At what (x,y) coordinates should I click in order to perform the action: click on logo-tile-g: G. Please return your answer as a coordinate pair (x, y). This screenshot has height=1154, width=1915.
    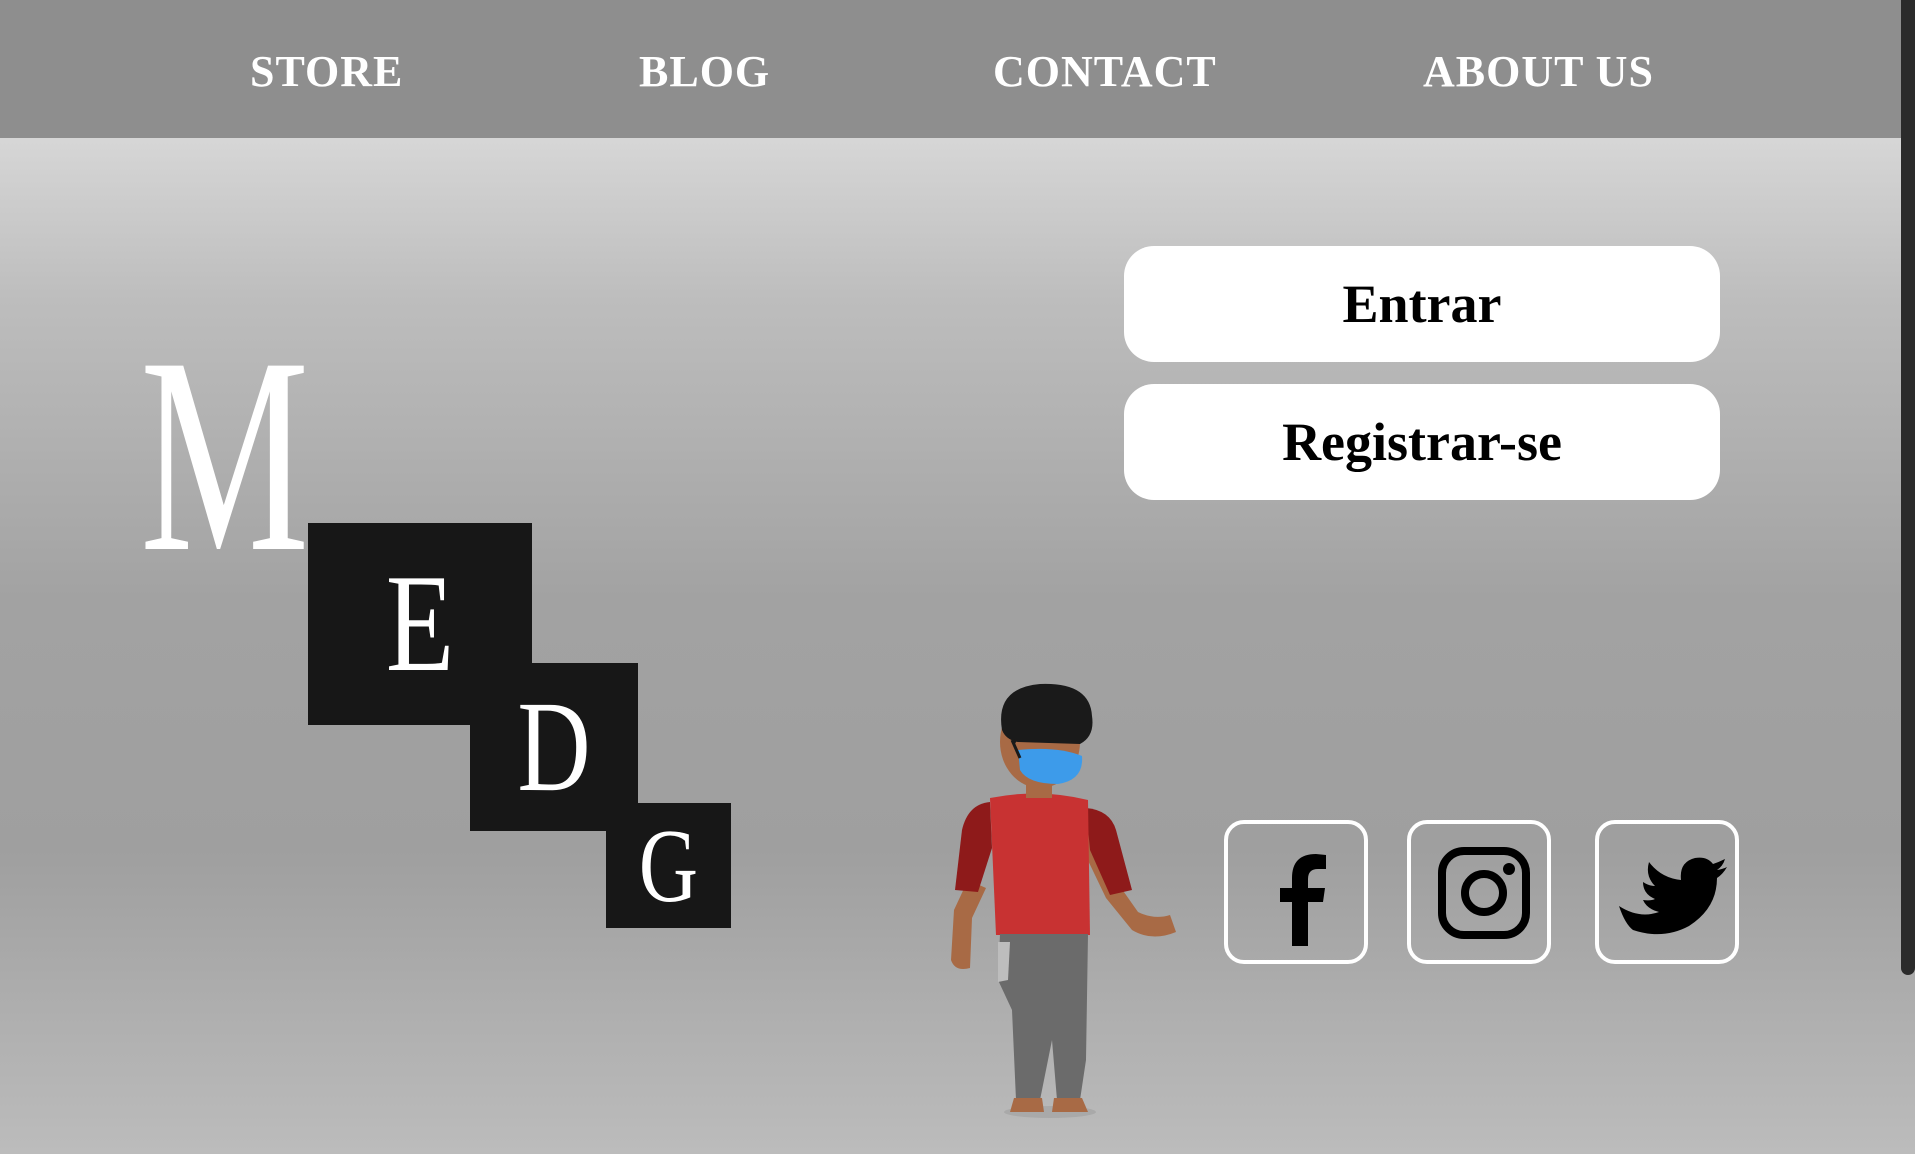
    Looking at the image, I should click on (668, 865).